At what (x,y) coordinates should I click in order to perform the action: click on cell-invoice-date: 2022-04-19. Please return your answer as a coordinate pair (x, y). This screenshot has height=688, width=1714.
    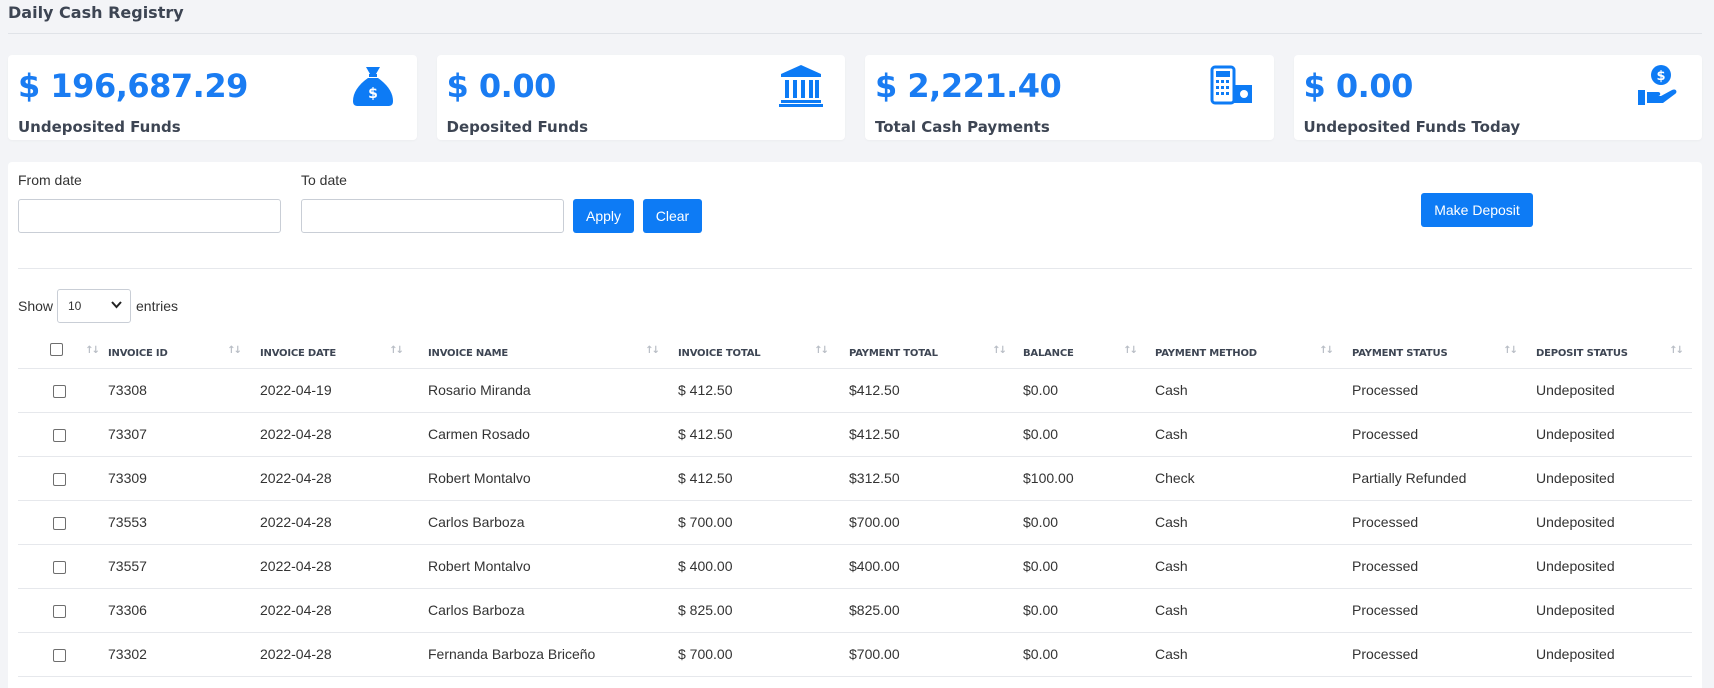
    Looking at the image, I should click on (331, 390).